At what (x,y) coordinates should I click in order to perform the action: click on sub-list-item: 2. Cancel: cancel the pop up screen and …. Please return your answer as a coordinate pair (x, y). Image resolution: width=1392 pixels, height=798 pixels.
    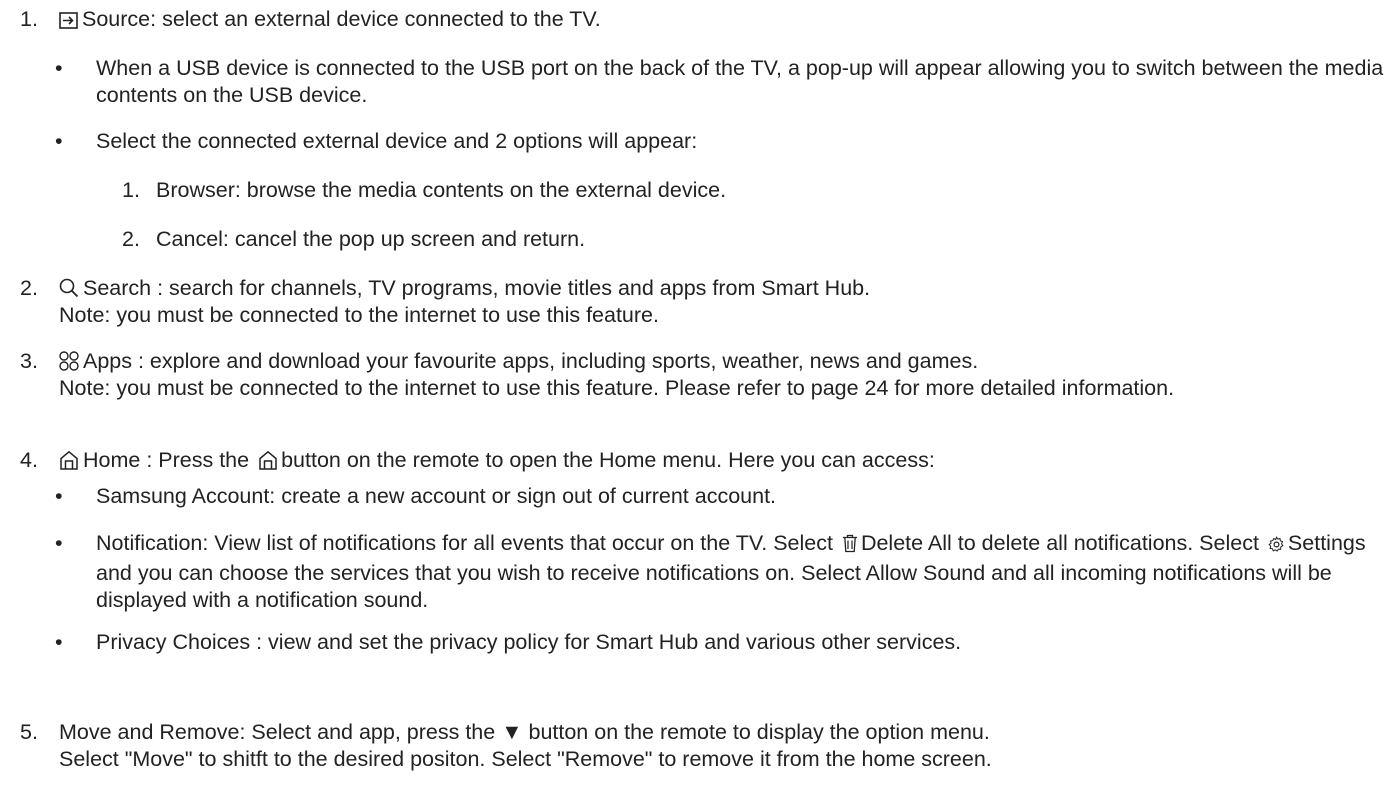
    Looking at the image, I should click on (747, 239).